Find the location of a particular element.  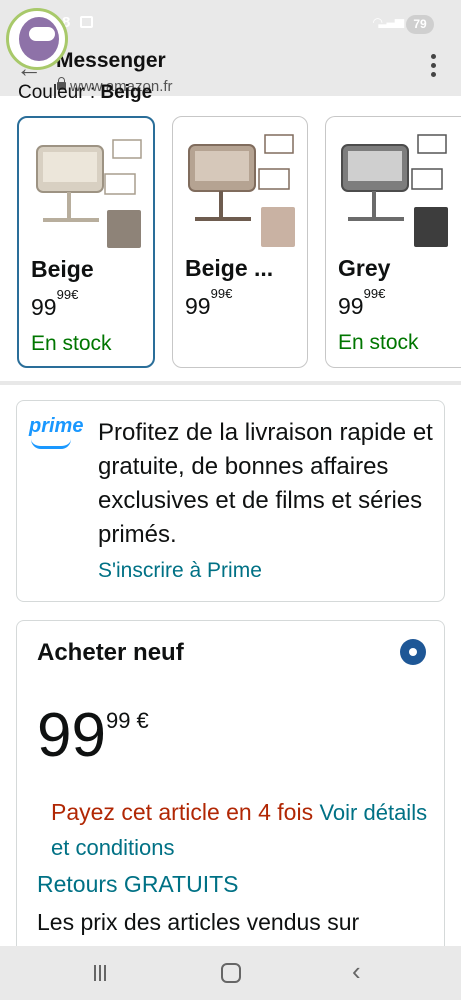

prime-logo: prime is located at coordinates (56, 426).